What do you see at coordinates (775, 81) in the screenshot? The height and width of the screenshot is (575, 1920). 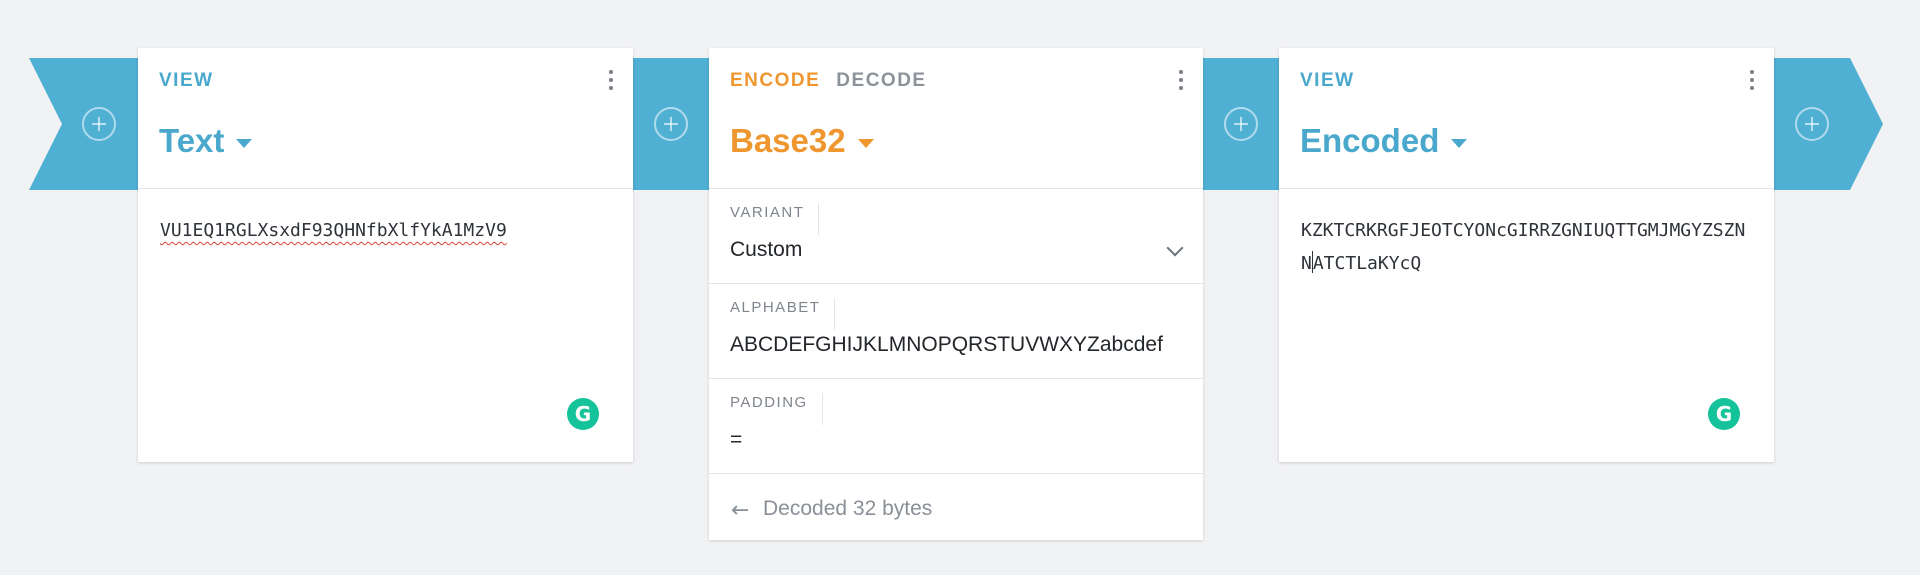 I see `tab-encode: ENCODE` at bounding box center [775, 81].